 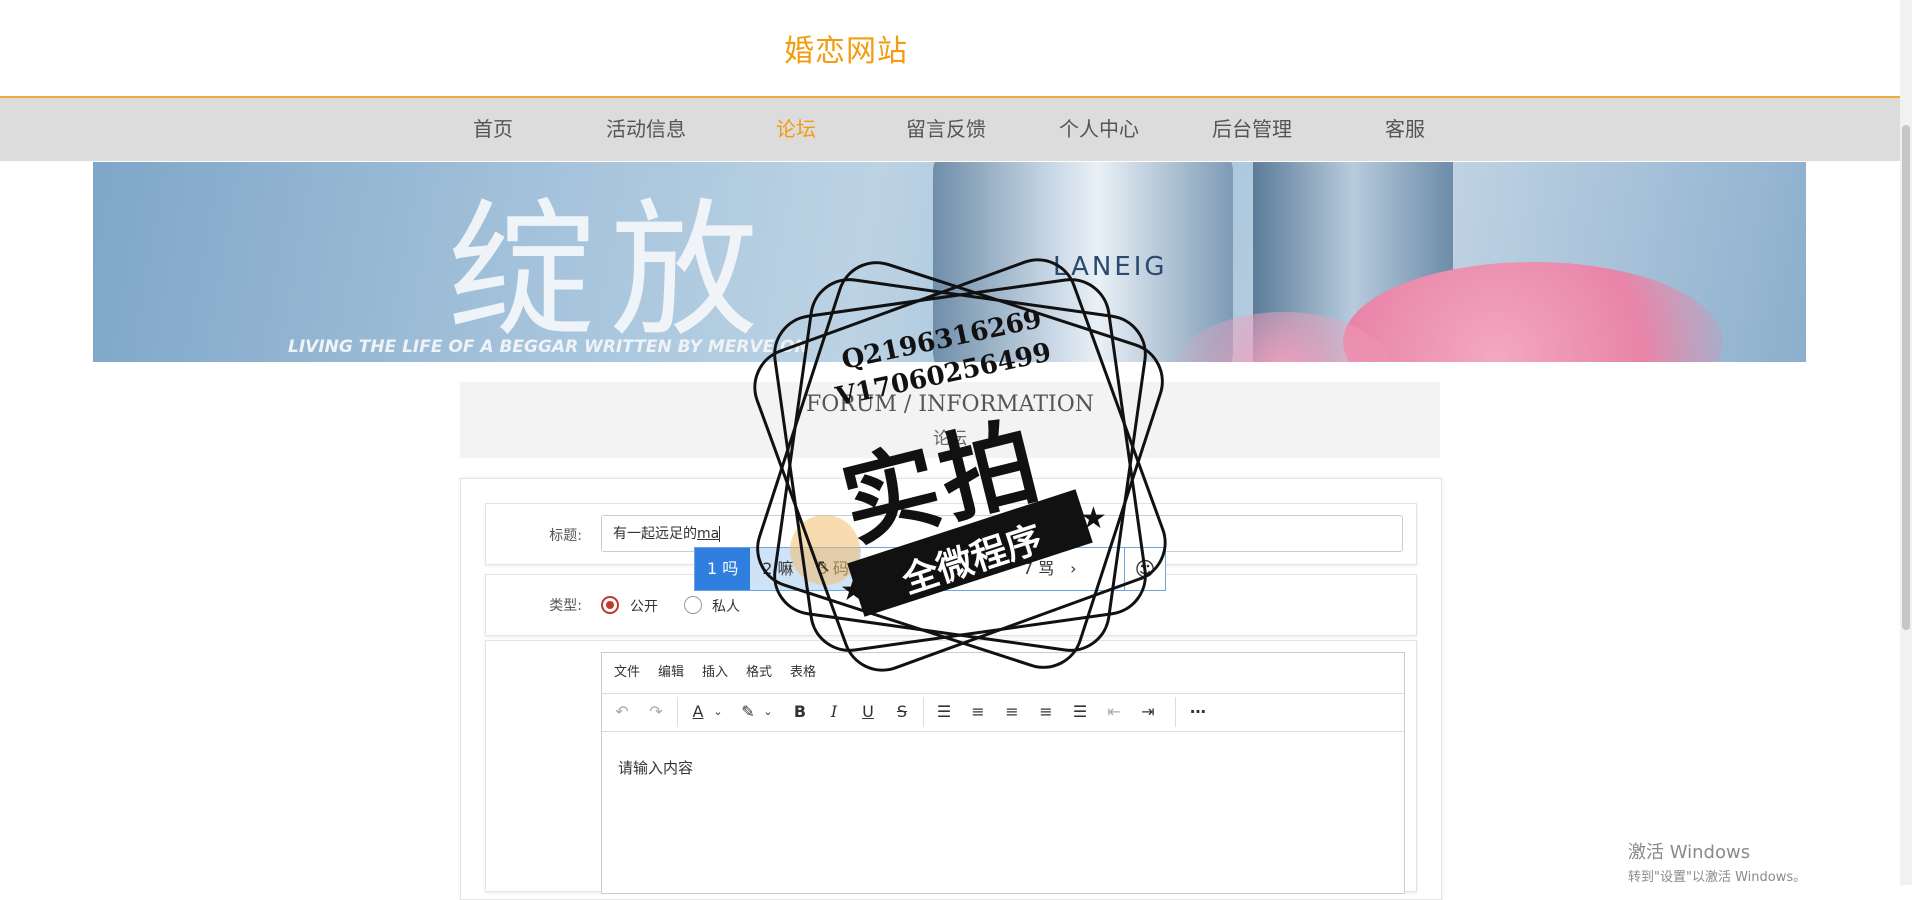 I want to click on menu-file: 文件, so click(x=627, y=673).